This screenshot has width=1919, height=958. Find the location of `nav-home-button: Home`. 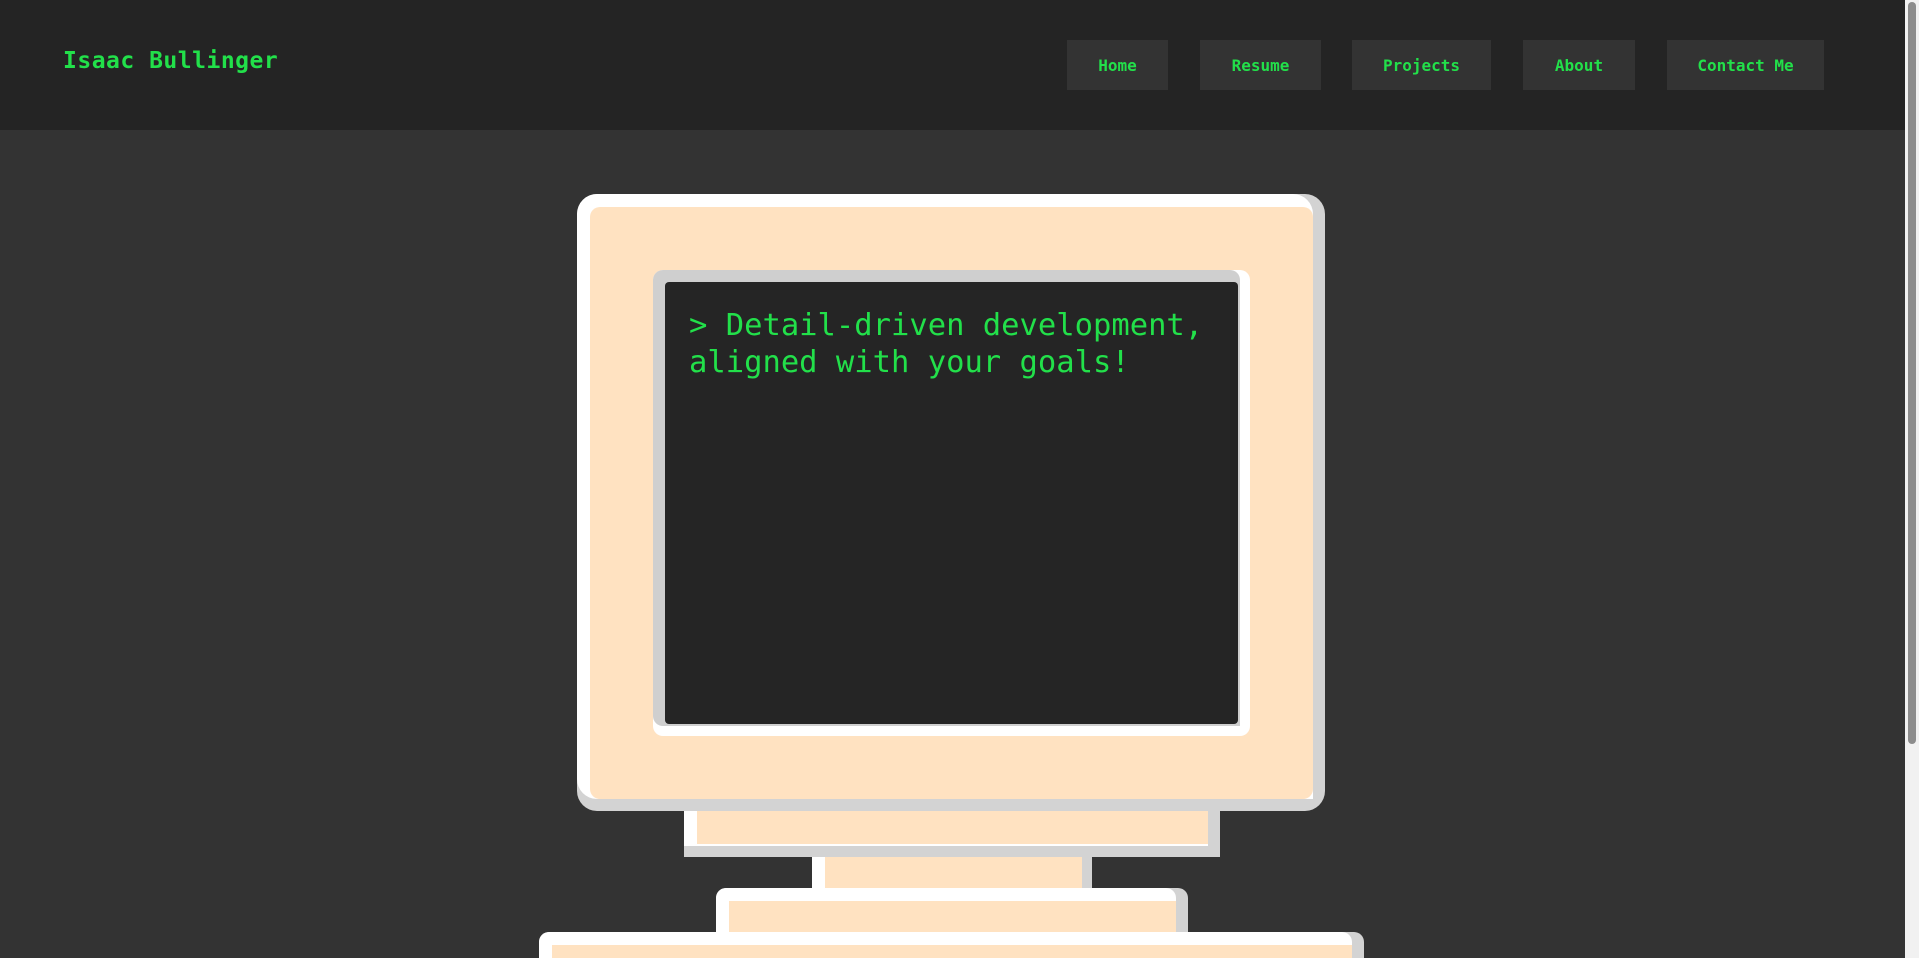

nav-home-button: Home is located at coordinates (1117, 65).